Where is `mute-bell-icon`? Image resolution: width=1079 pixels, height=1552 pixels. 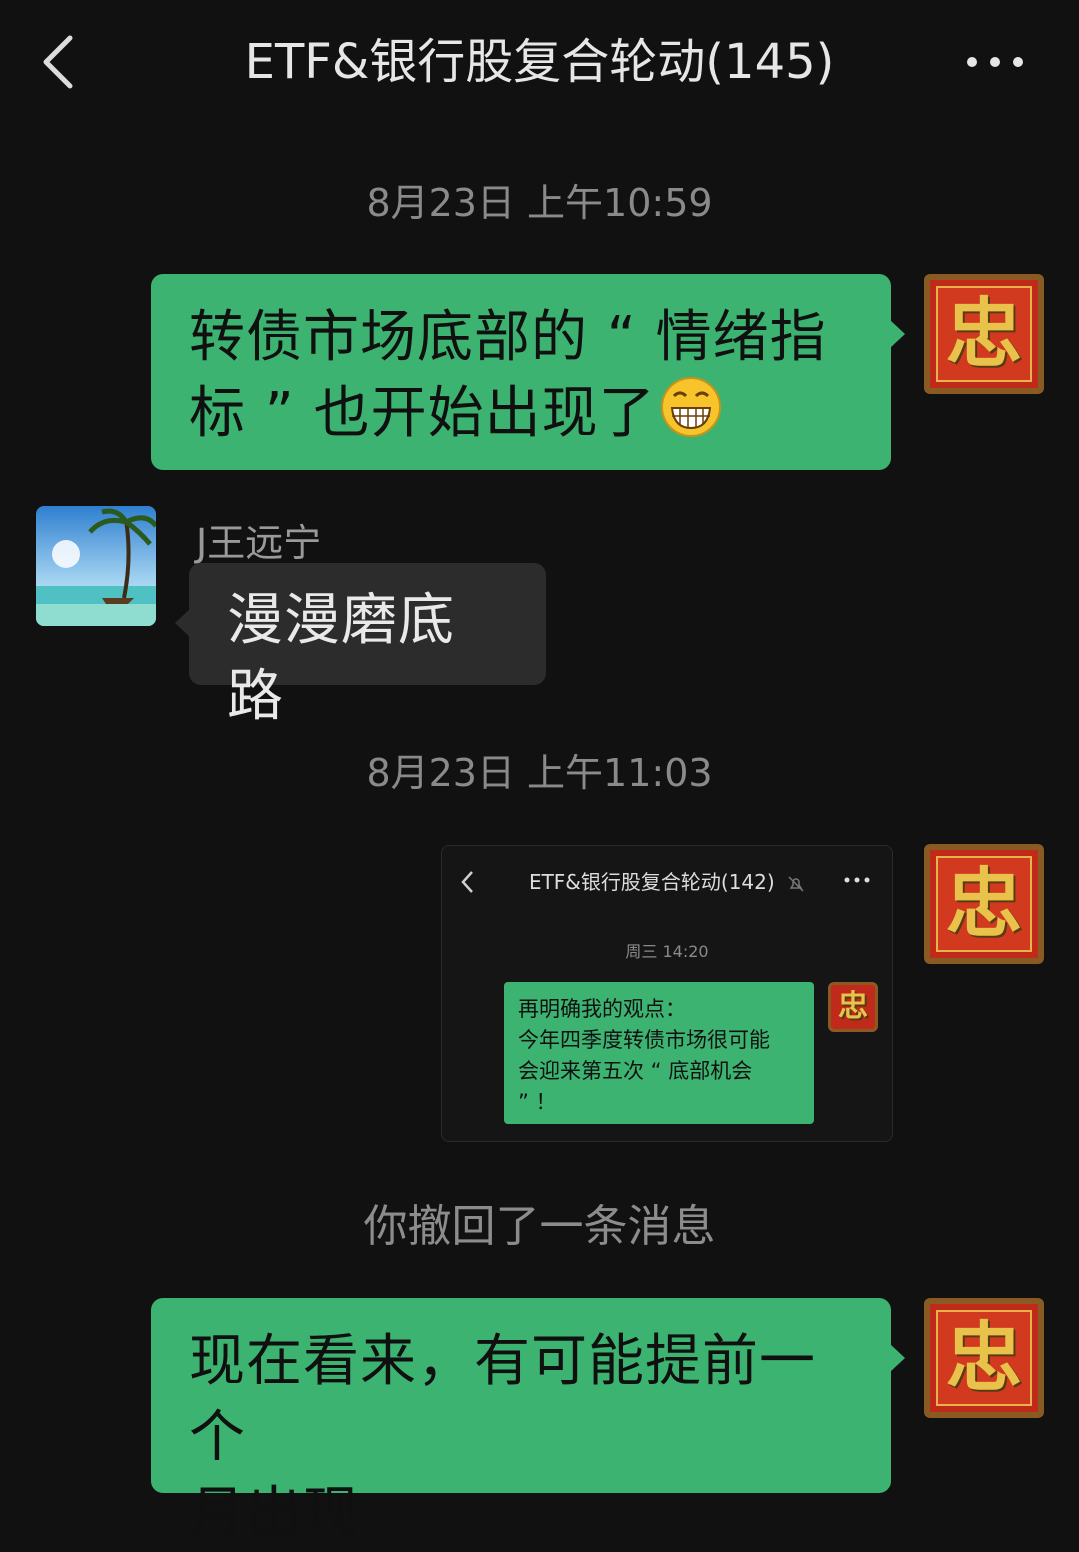
mute-bell-icon is located at coordinates (796, 883).